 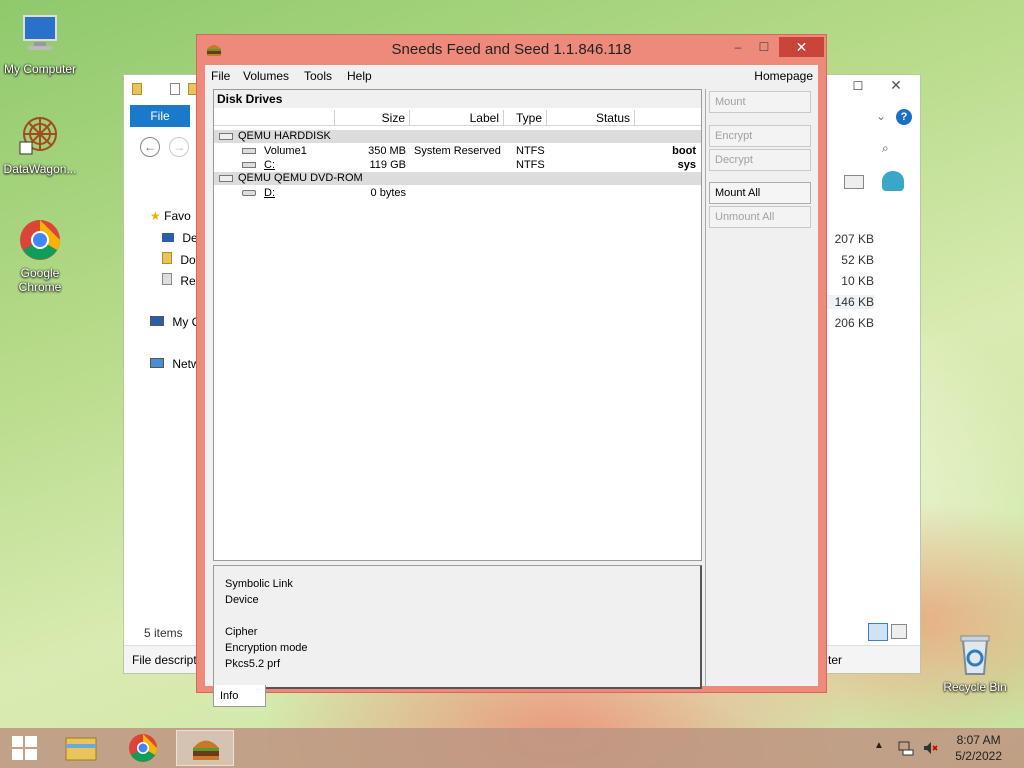 I want to click on decrypt-button: Decrypt, so click(x=760, y=160).